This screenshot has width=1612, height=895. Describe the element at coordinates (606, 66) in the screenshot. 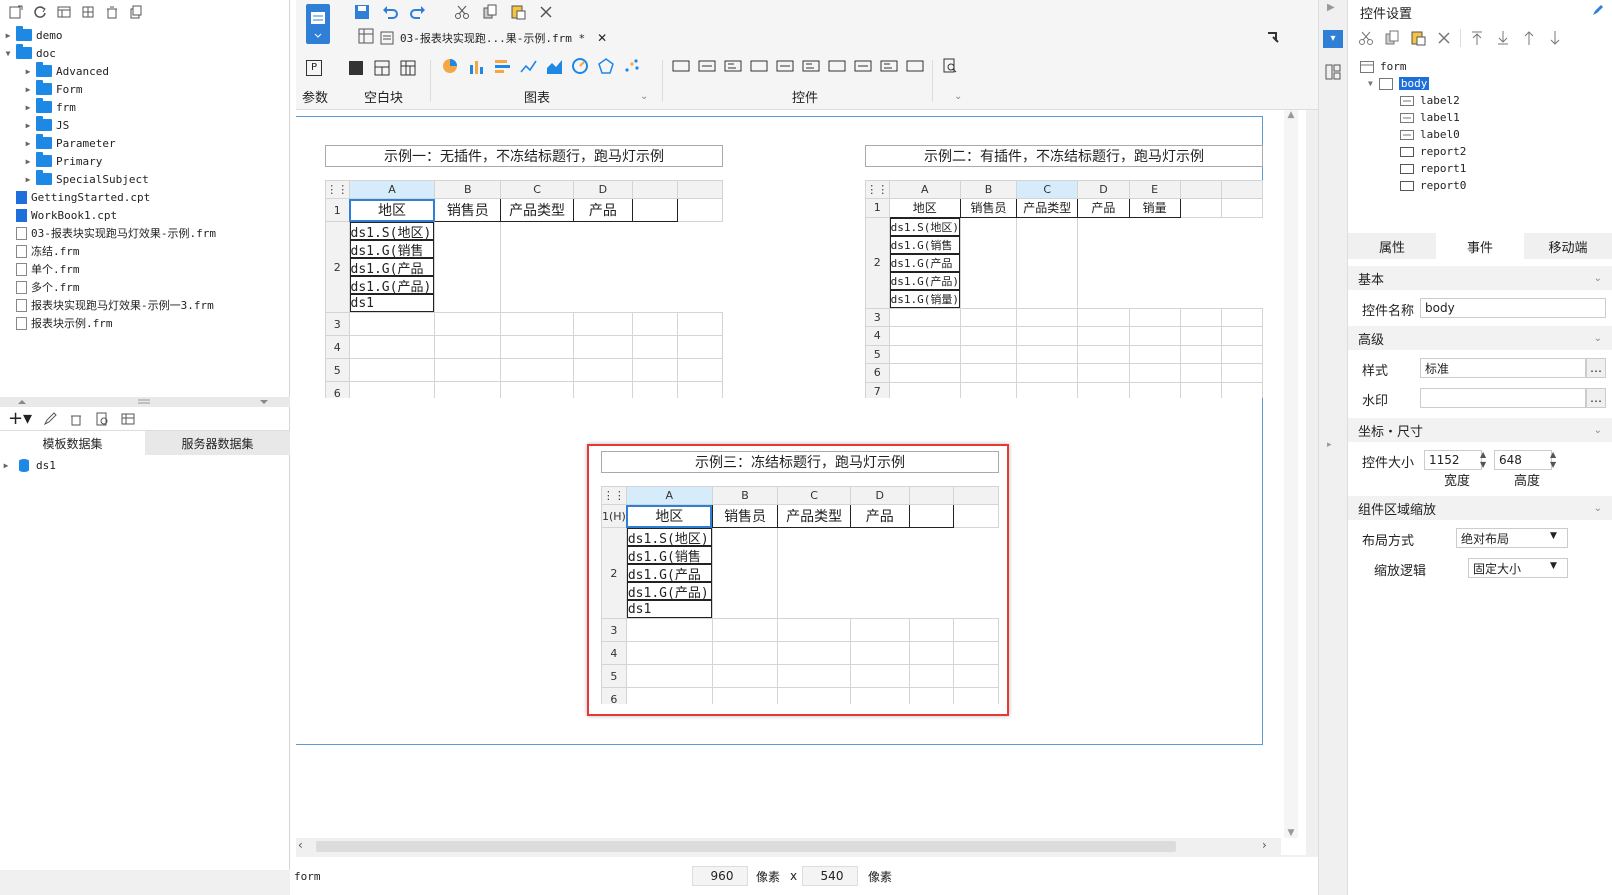

I see `radar-chart-icon` at that location.